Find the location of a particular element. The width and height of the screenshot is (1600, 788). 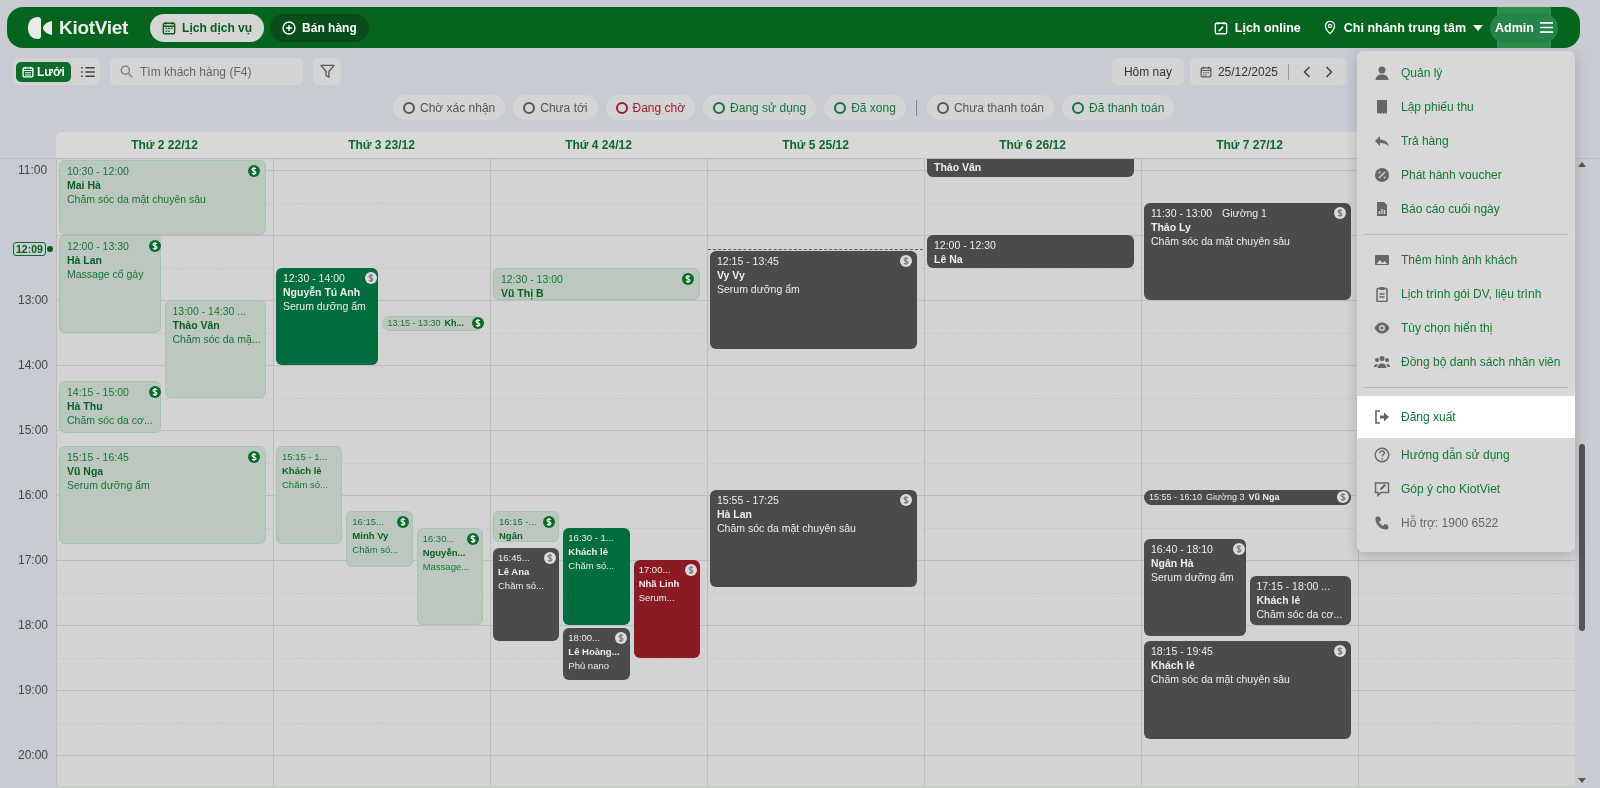

nav-tab: Lịch dịch vụ is located at coordinates (207, 27).